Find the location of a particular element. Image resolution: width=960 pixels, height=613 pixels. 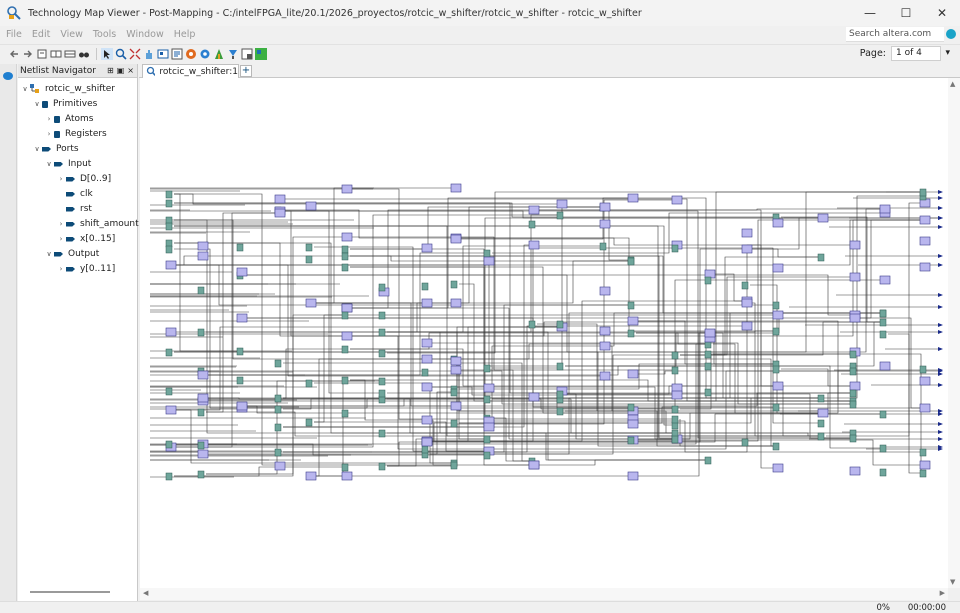

tab-rotcic-w-shifter: rotcic_w_shifter:1 is located at coordinates (190, 71).